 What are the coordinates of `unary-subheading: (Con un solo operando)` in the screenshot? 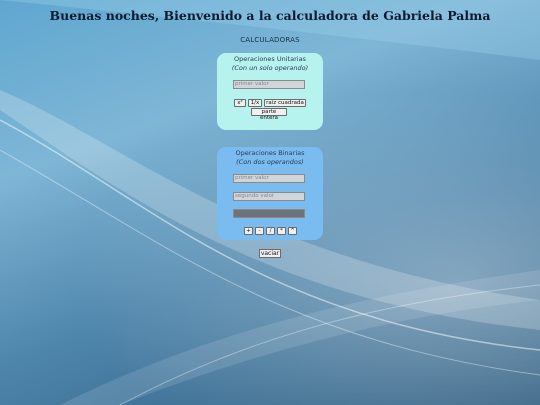 It's located at (270, 68).